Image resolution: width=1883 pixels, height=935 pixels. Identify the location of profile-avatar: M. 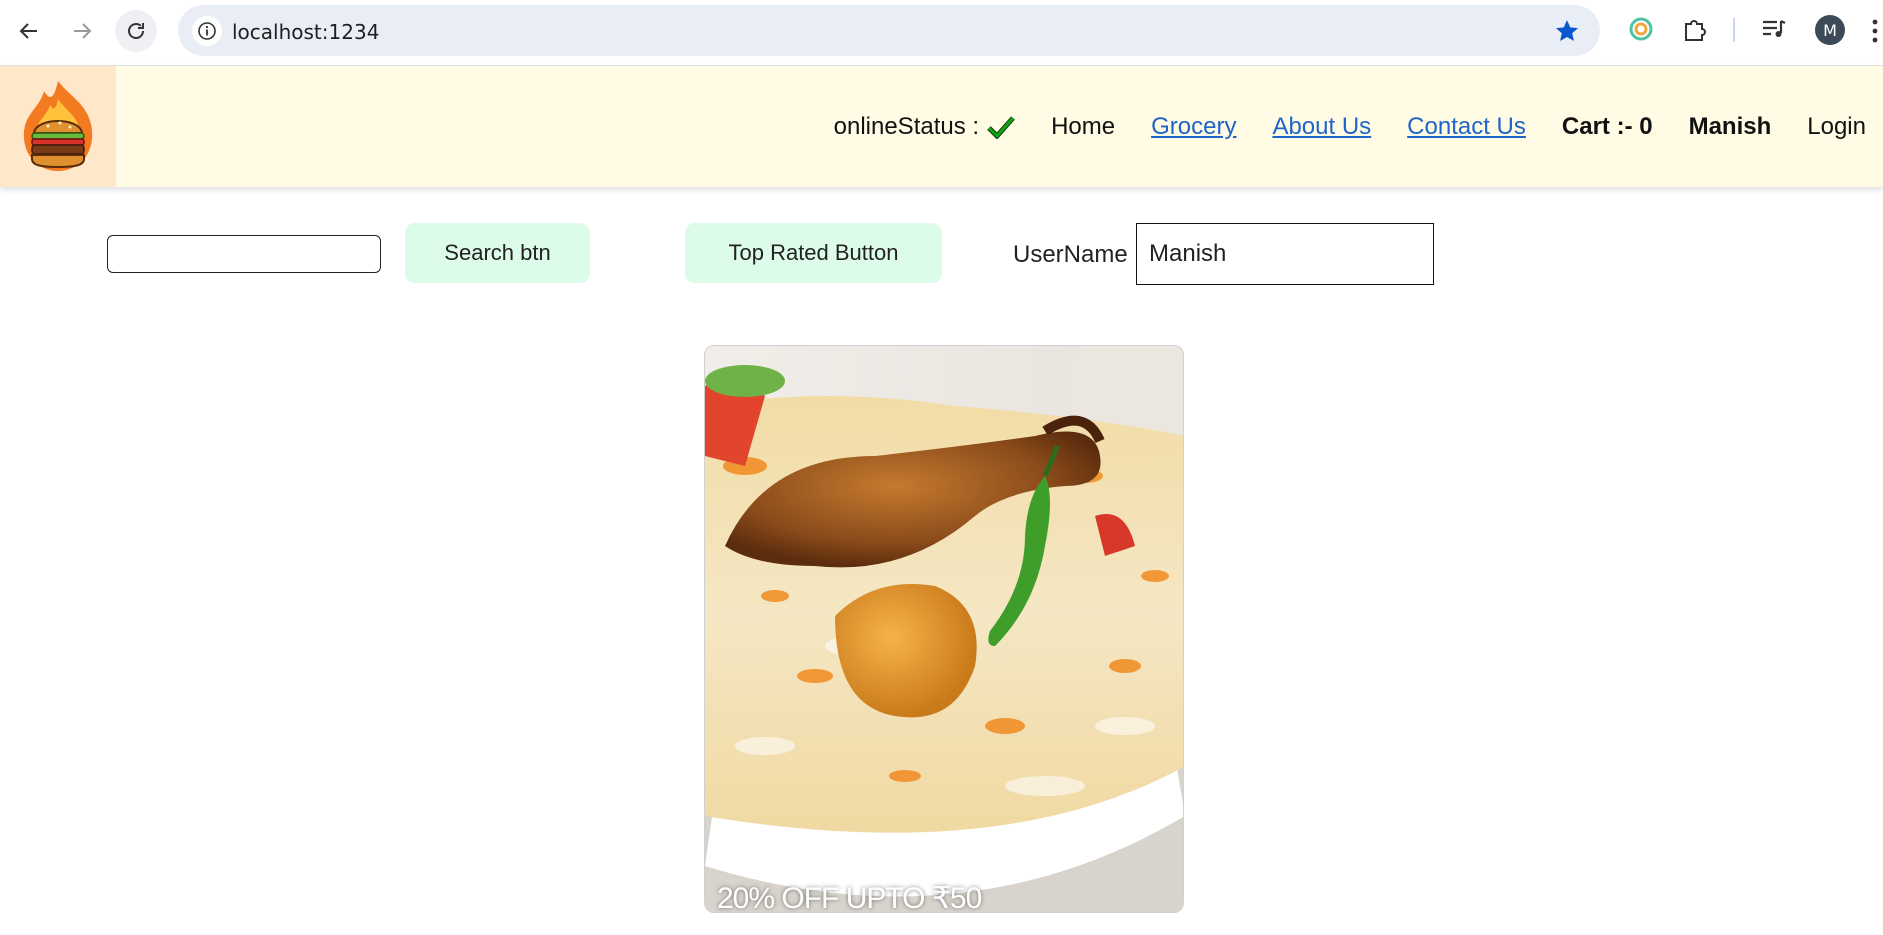
(1830, 30).